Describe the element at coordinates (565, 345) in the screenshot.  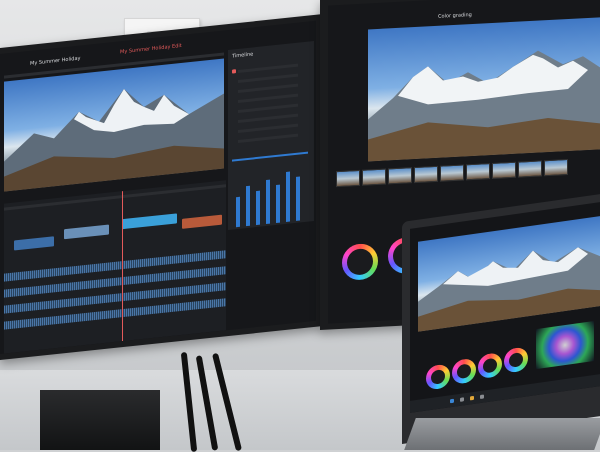
I see `color-scope` at that location.